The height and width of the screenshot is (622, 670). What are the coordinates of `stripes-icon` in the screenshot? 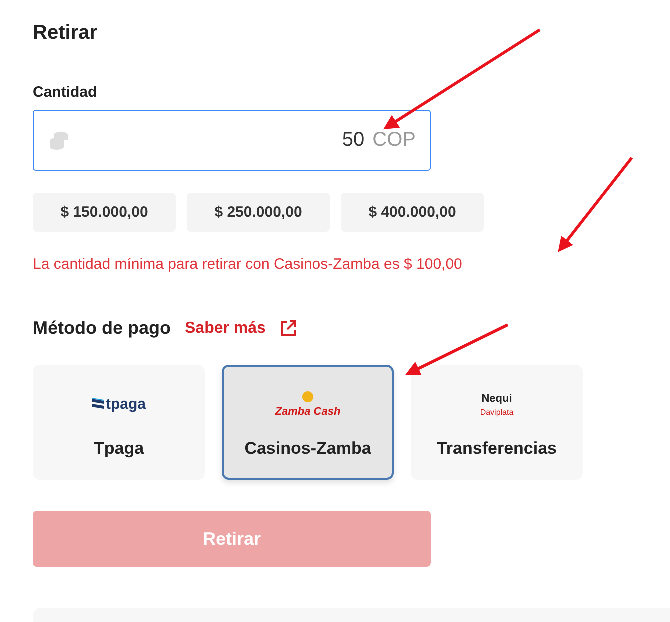 It's located at (98, 405).